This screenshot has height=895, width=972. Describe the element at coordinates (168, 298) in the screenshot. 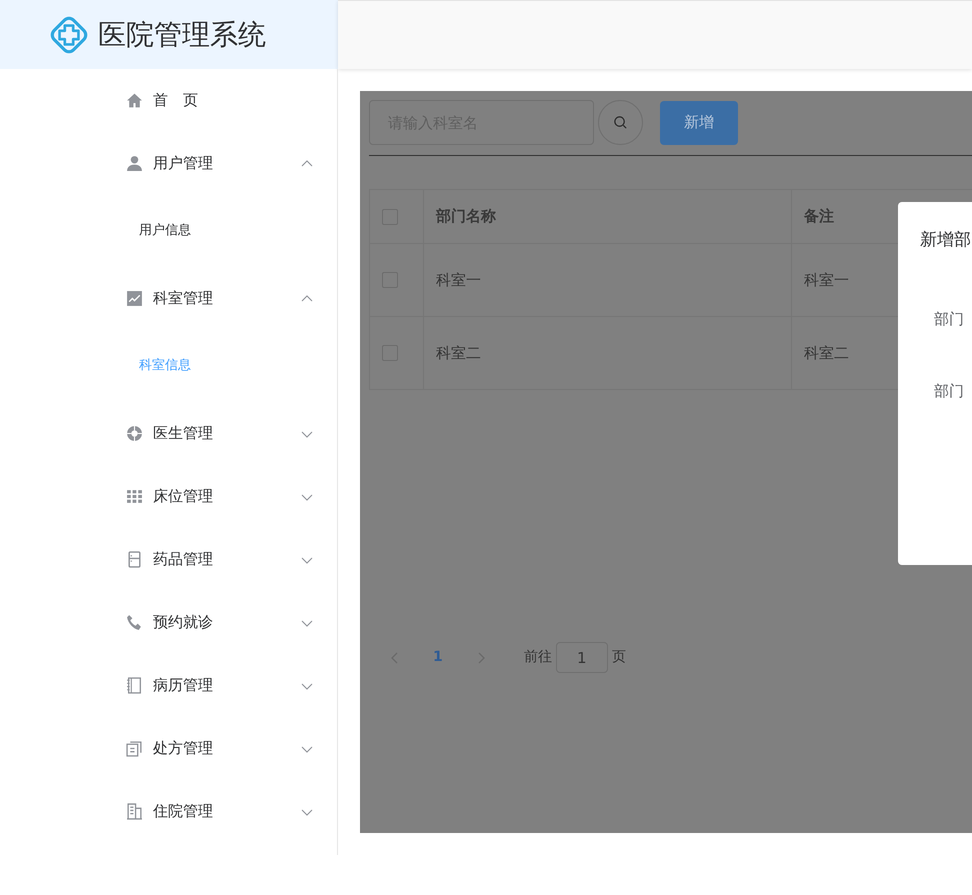

I see `sidebar-item: 科室管理` at that location.